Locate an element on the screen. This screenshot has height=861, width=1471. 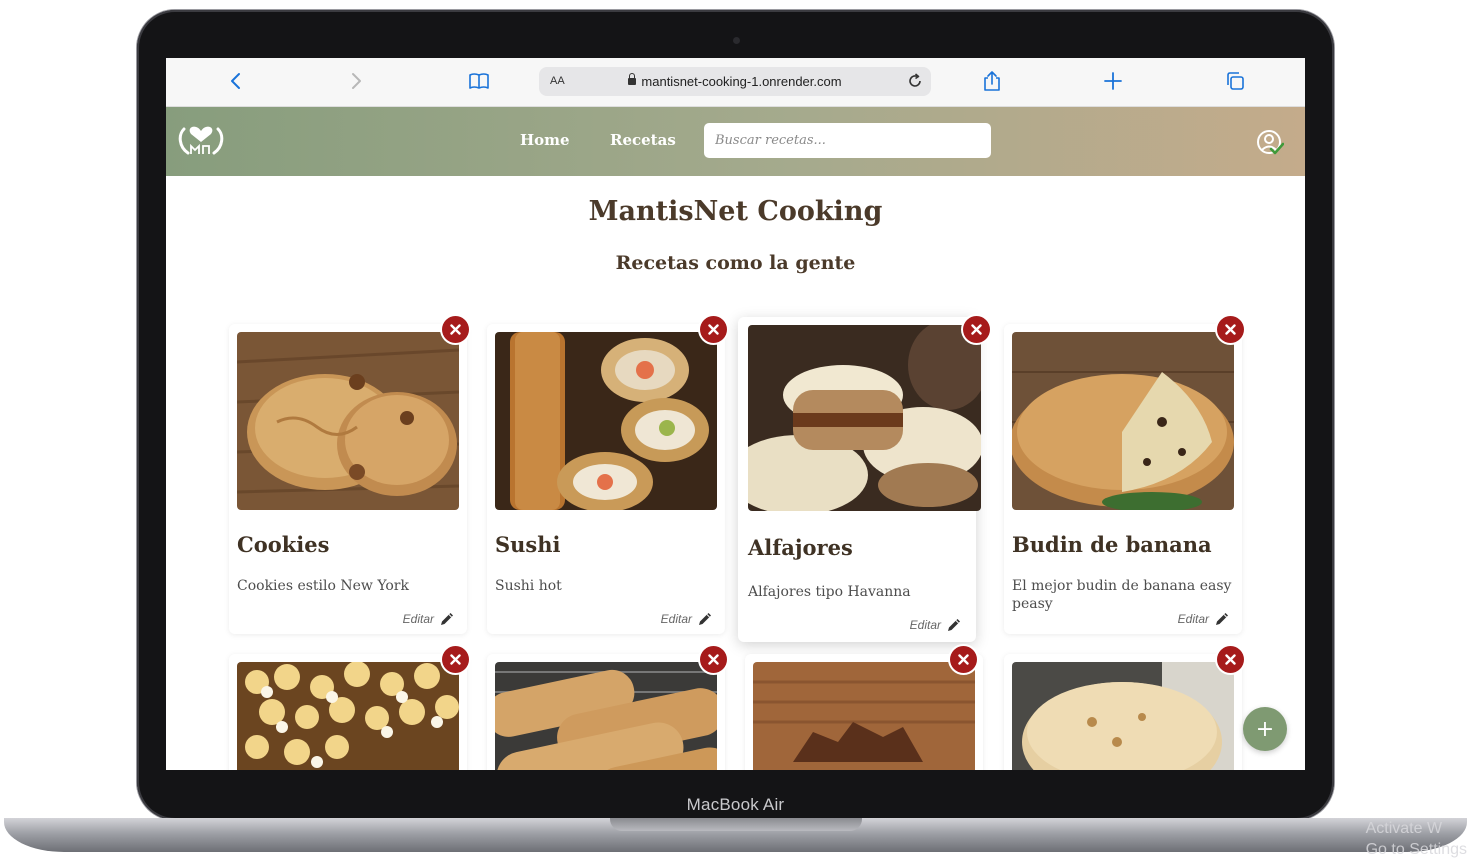
recipe-title: Alfajores is located at coordinates (800, 547).